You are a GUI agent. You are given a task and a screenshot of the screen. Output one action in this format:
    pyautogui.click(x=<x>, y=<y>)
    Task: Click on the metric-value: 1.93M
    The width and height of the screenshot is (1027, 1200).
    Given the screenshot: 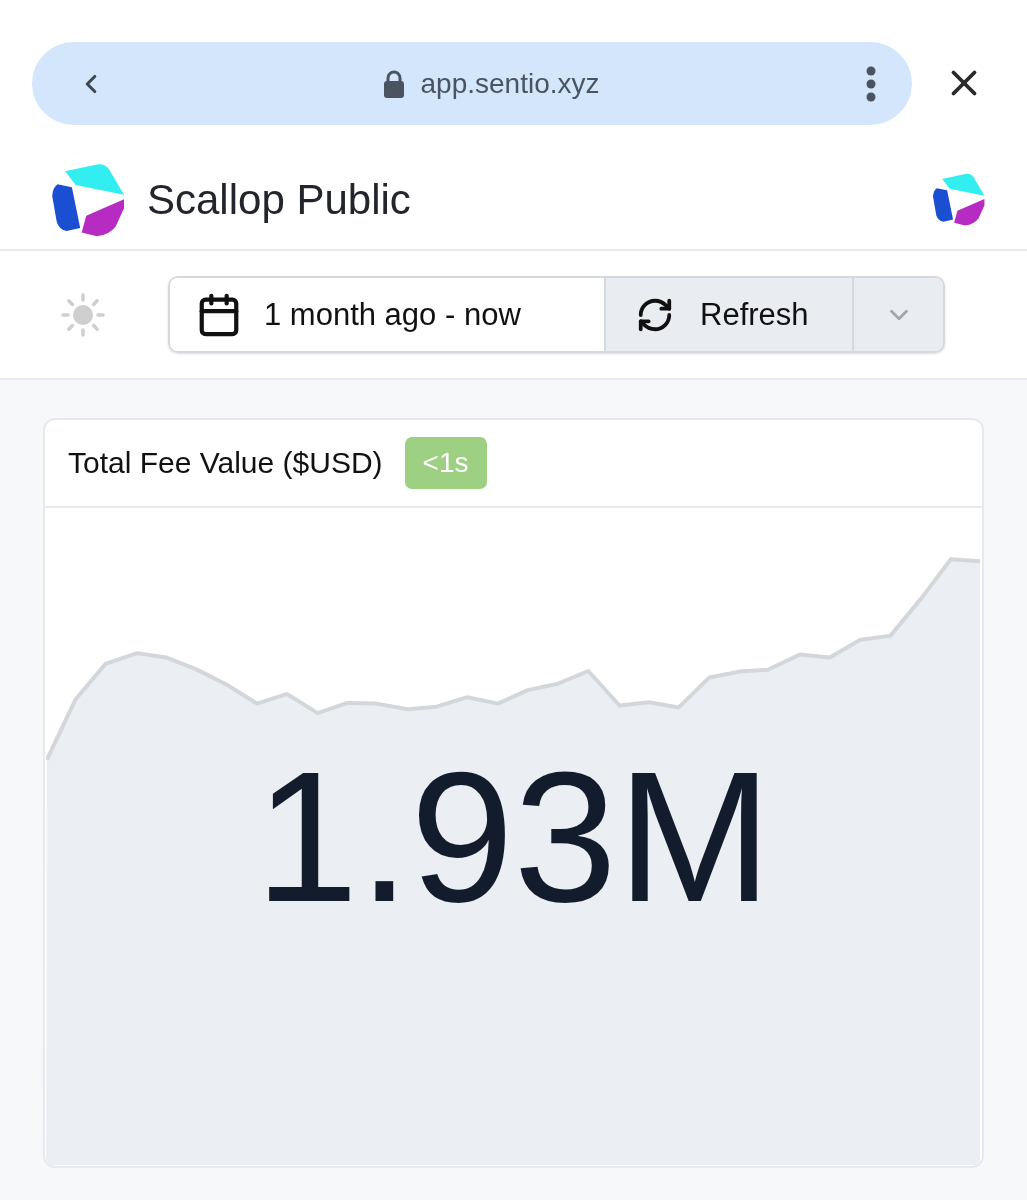 What is the action you would take?
    pyautogui.click(x=513, y=836)
    